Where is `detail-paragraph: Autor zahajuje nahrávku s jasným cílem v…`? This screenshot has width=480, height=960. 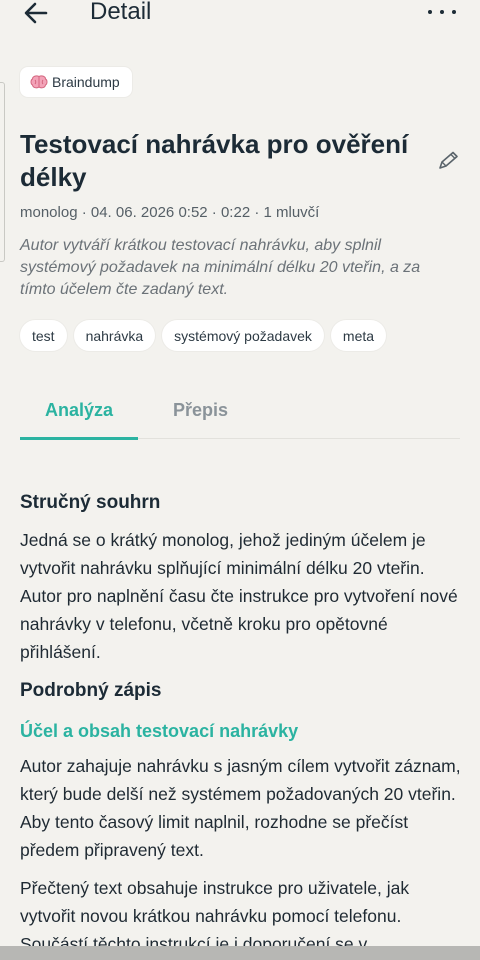 detail-paragraph: Autor zahajuje nahrávku s jasným cílem v… is located at coordinates (240, 808).